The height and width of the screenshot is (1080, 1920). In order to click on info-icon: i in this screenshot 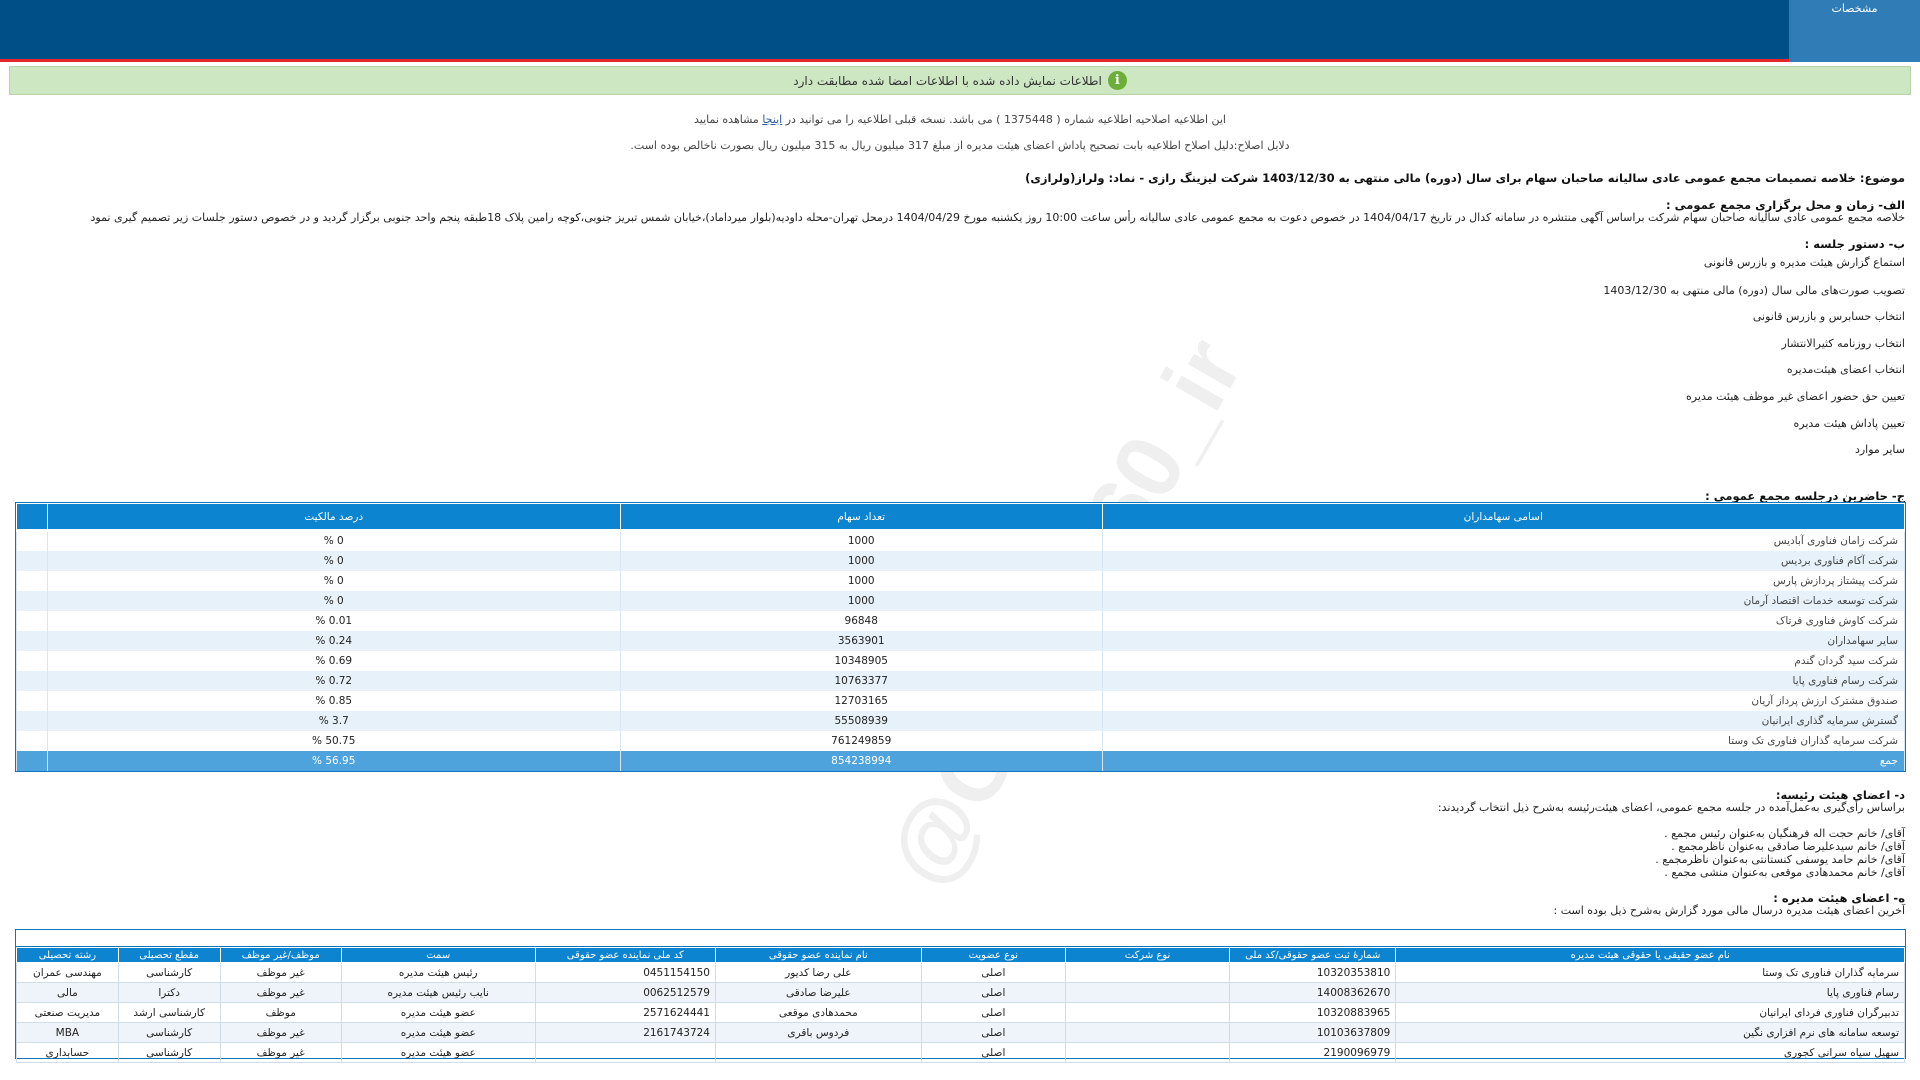, I will do `click(1117, 80)`.